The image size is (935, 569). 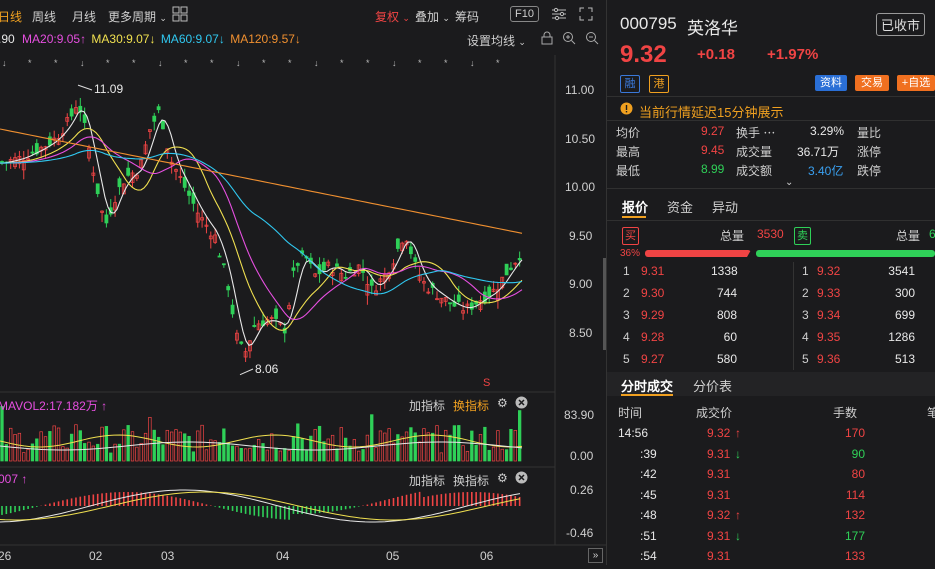 I want to click on ask-row: 4 9.35 1286, so click(x=865, y=339).